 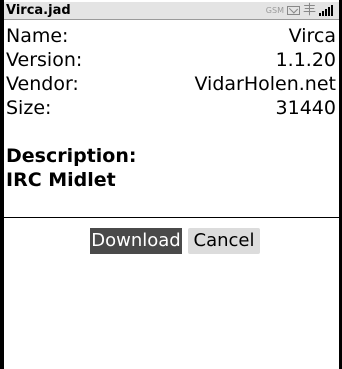 What do you see at coordinates (274, 10) in the screenshot?
I see `network-indicator: GSM` at bounding box center [274, 10].